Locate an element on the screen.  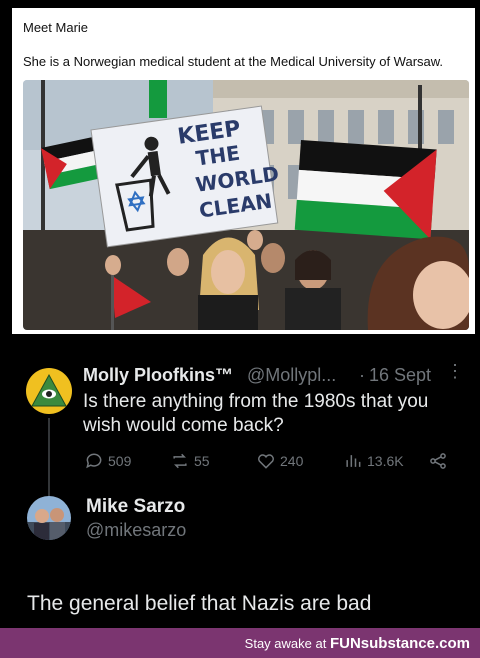
retweet-button: 55 is located at coordinates (190, 461).